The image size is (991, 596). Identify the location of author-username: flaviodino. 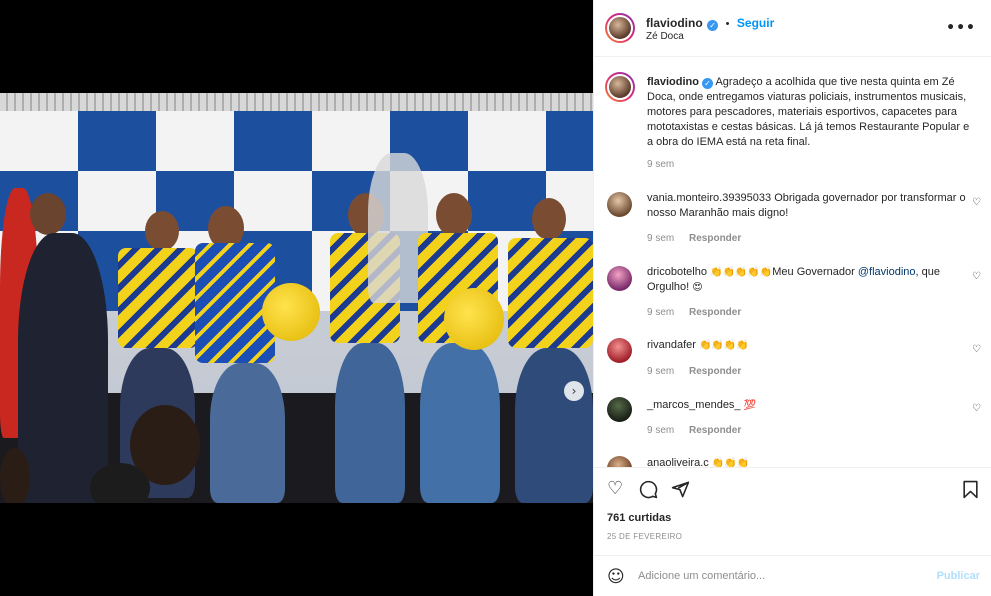
(674, 23).